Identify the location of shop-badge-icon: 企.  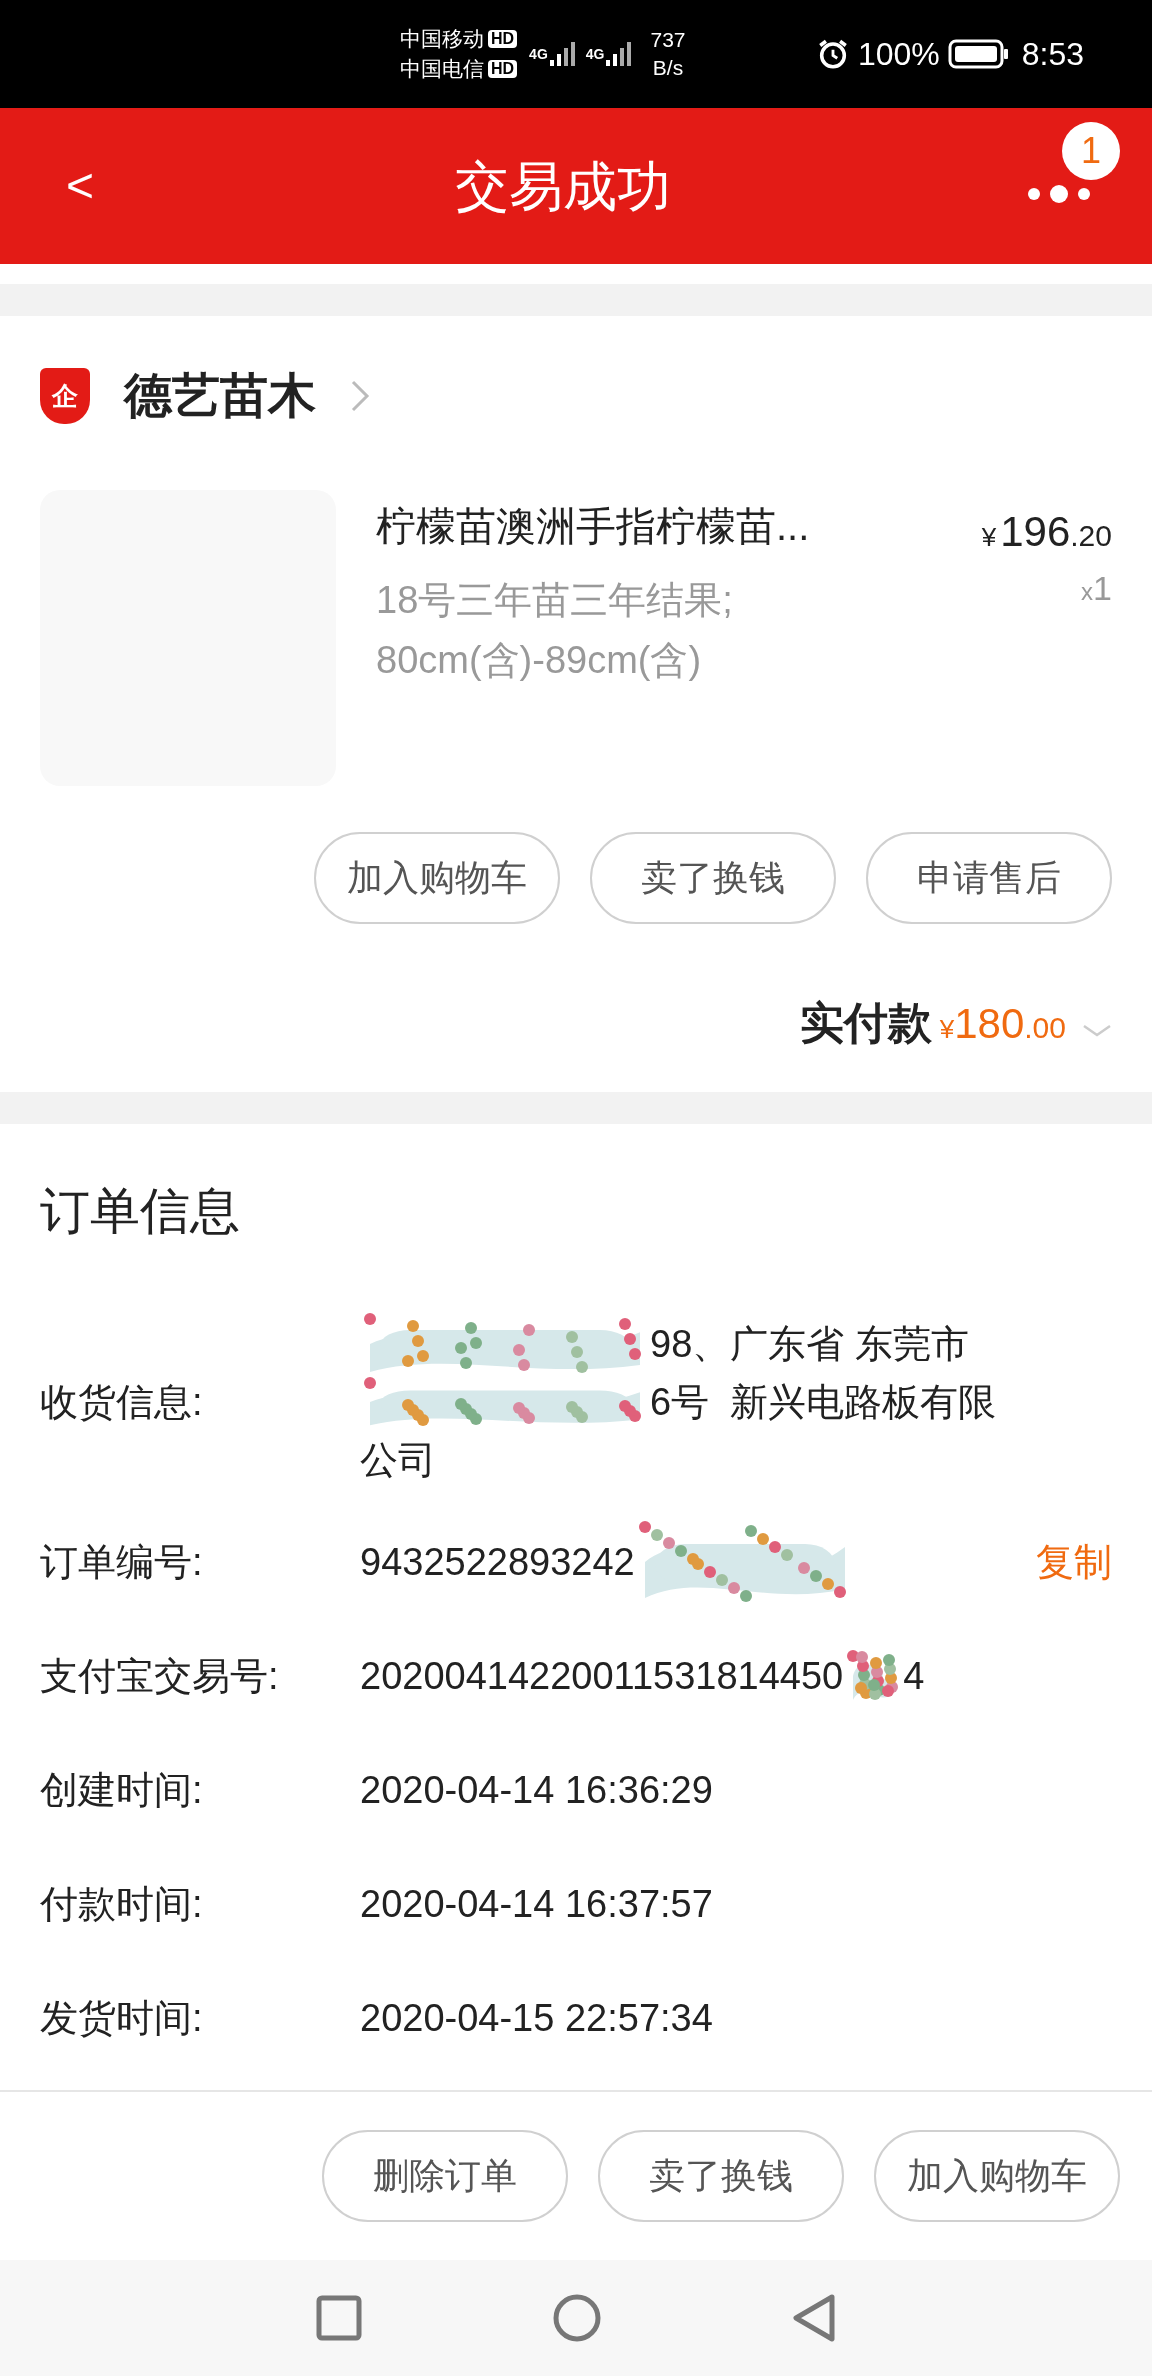
(65, 396).